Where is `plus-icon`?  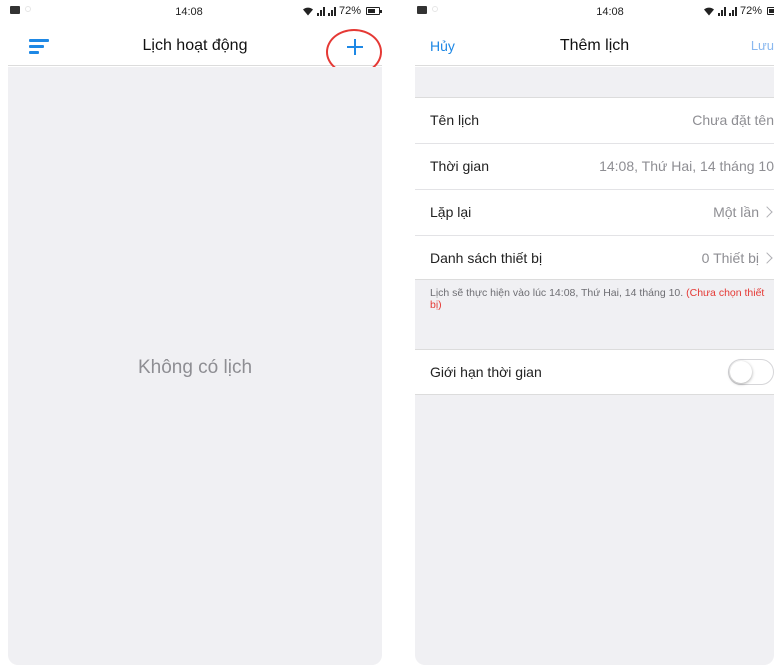 plus-icon is located at coordinates (355, 47).